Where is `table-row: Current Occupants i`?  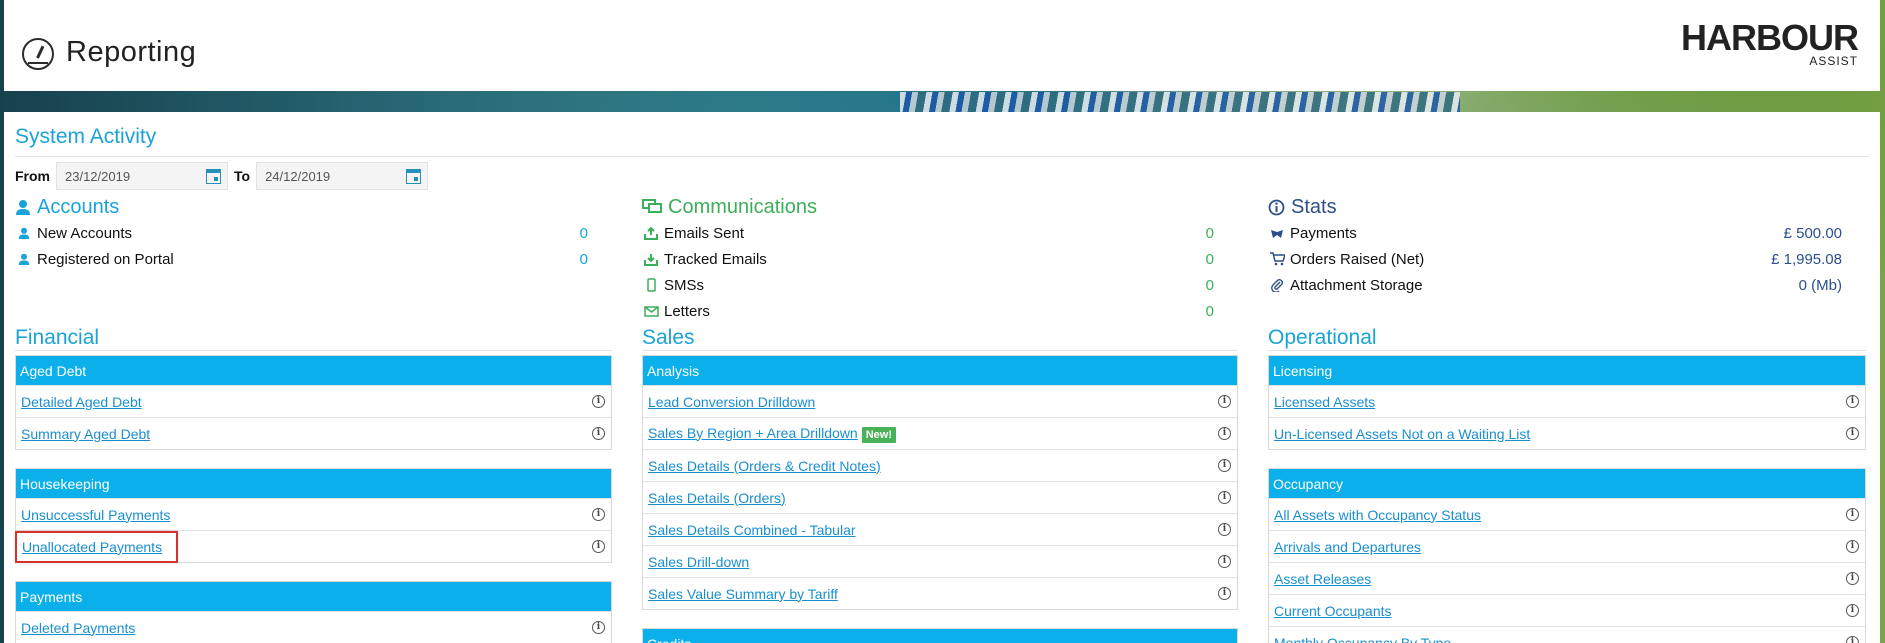
table-row: Current Occupants i is located at coordinates (1567, 610).